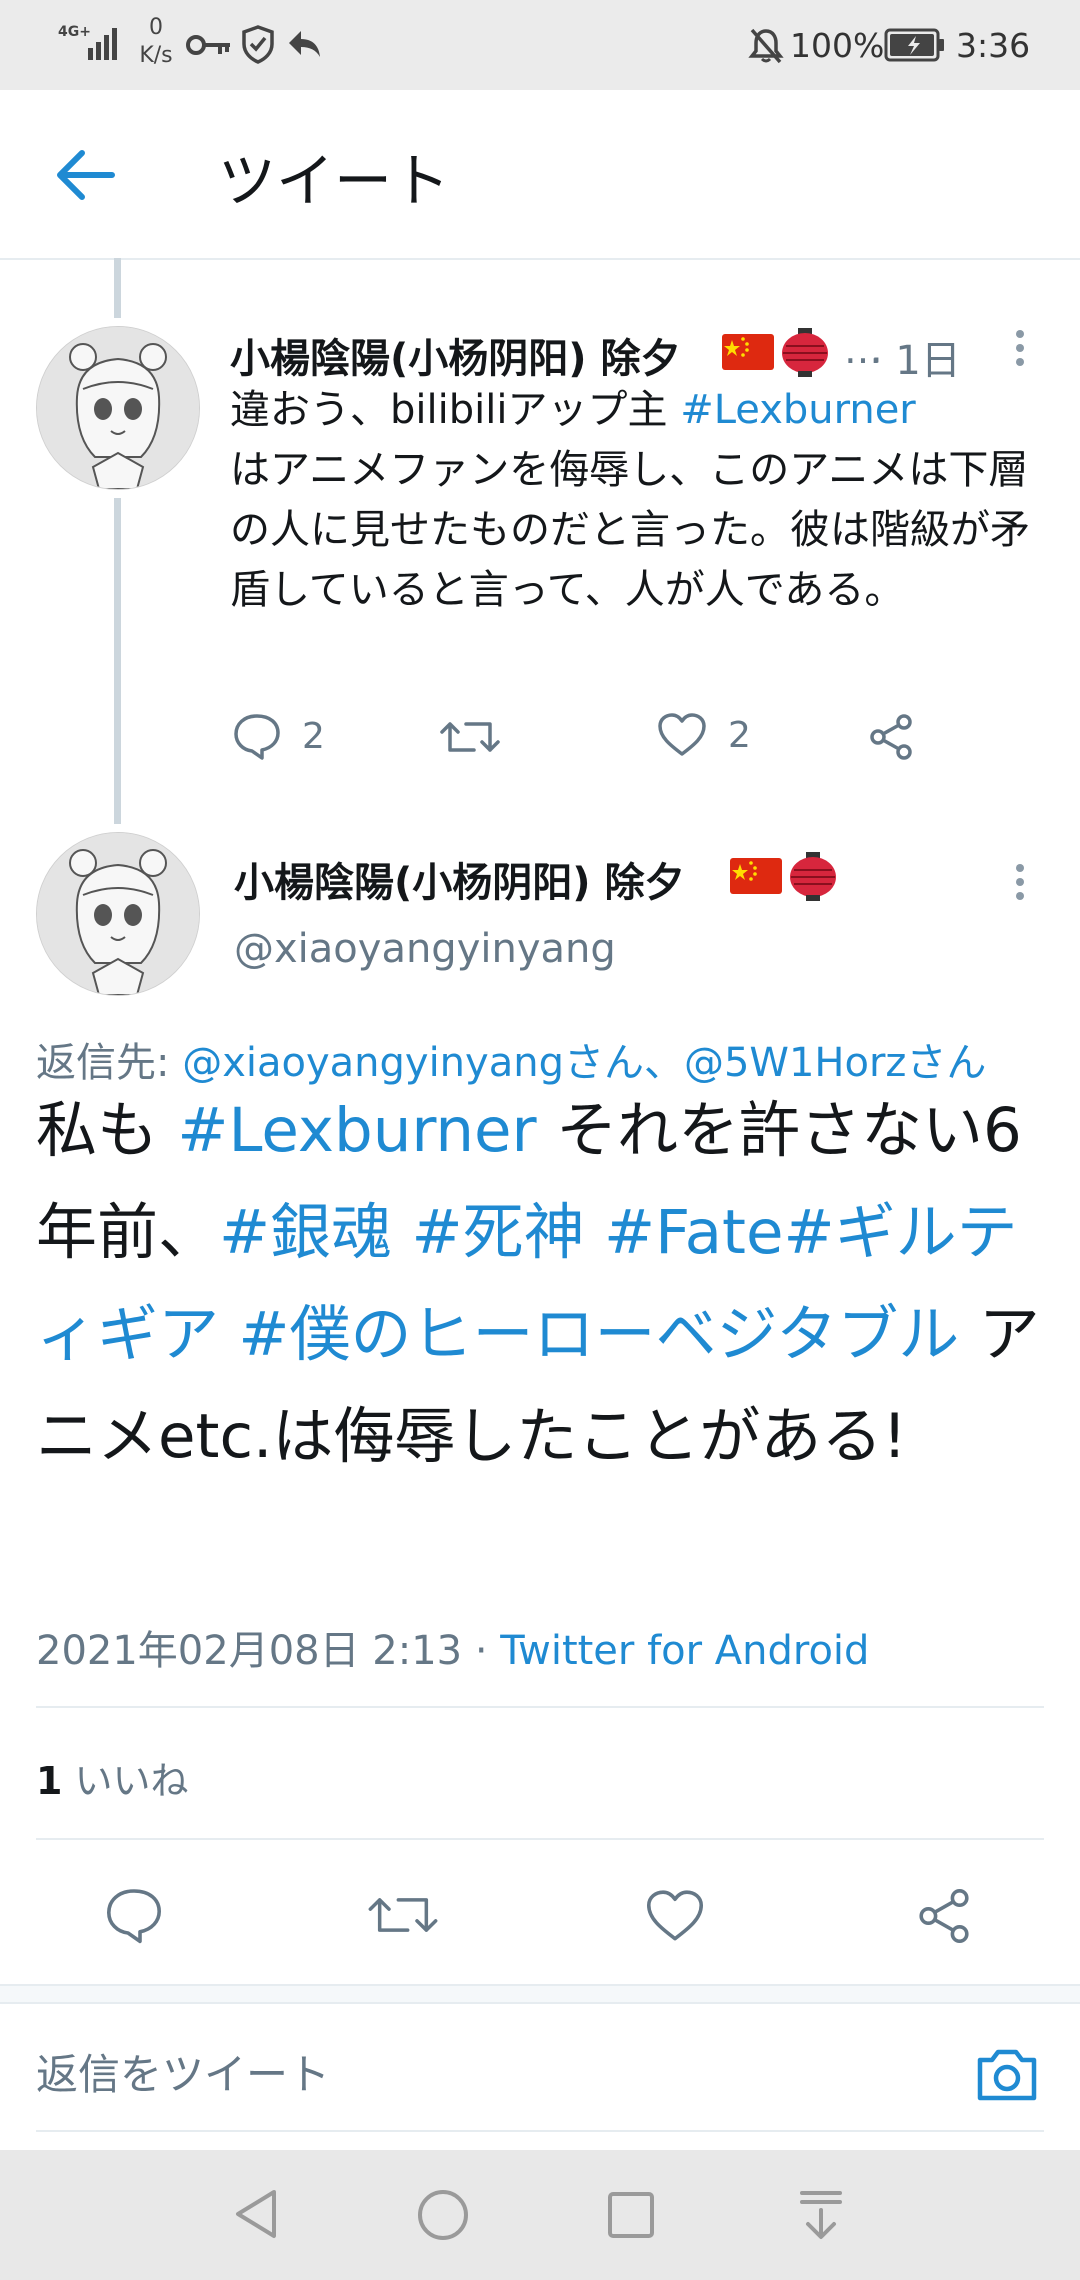  What do you see at coordinates (837, 45) in the screenshot?
I see `battery-percent: 100%` at bounding box center [837, 45].